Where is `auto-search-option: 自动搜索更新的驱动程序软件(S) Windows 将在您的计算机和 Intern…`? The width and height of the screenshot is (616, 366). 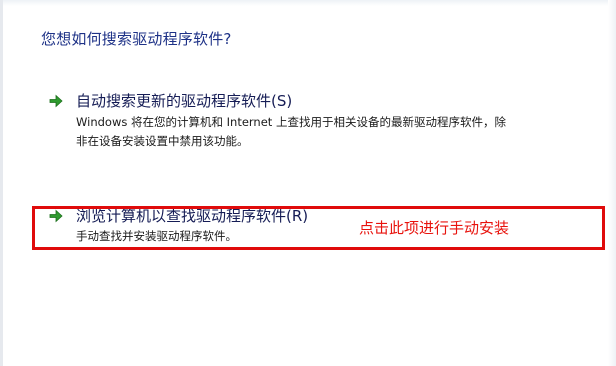 auto-search-option: 自动搜索更新的驱动程序软件(S) Windows 将在您的计算机和 Intern… is located at coordinates (298, 120).